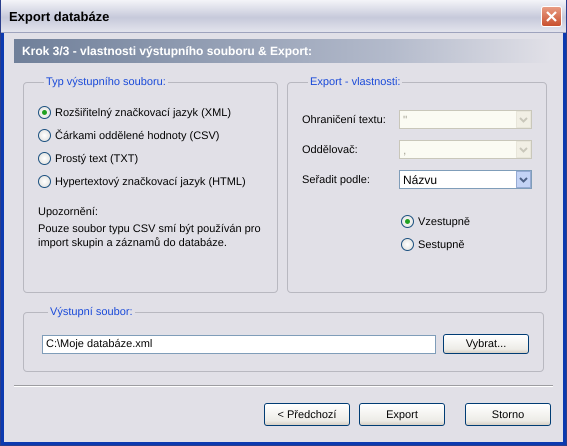 The height and width of the screenshot is (446, 567). I want to click on field-label: Seřadit podle:, so click(336, 180).